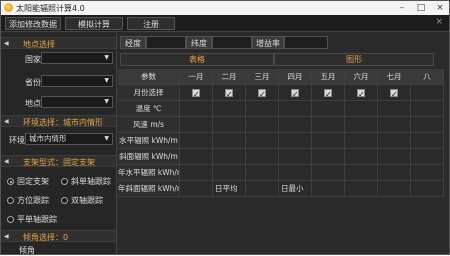 The image size is (450, 256). I want to click on radio-flat-single-axis, so click(10, 219).